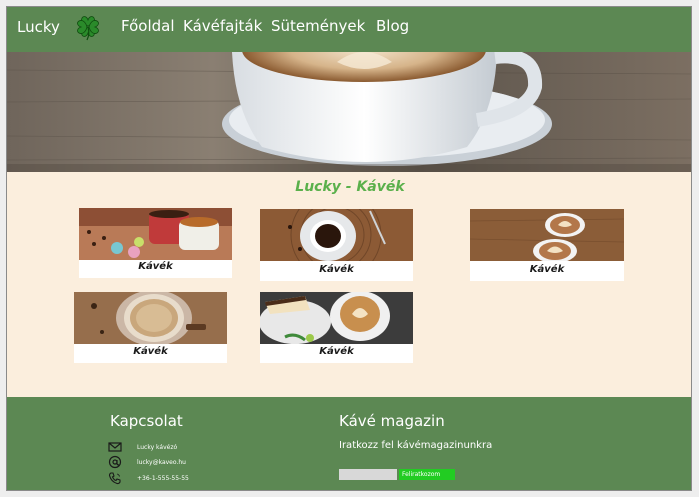 The height and width of the screenshot is (497, 699). What do you see at coordinates (336, 318) in the screenshot?
I see `latte-and-cake-photo` at bounding box center [336, 318].